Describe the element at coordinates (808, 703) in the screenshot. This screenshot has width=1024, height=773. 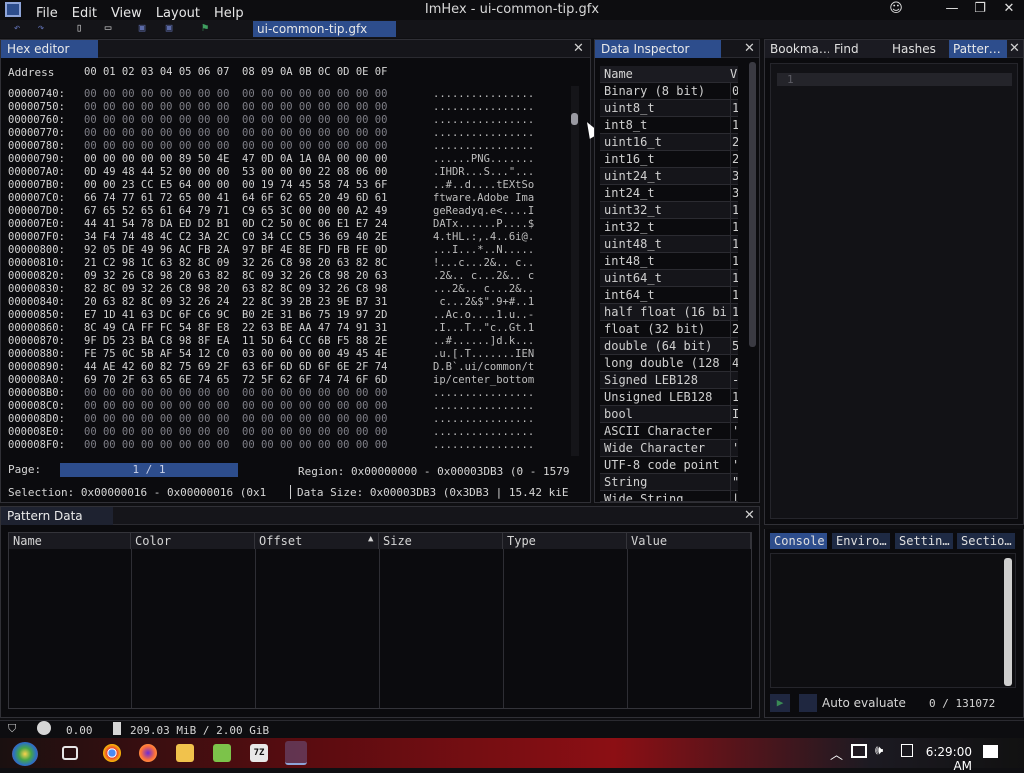
I see `auto-evaluate-checkbox` at that location.